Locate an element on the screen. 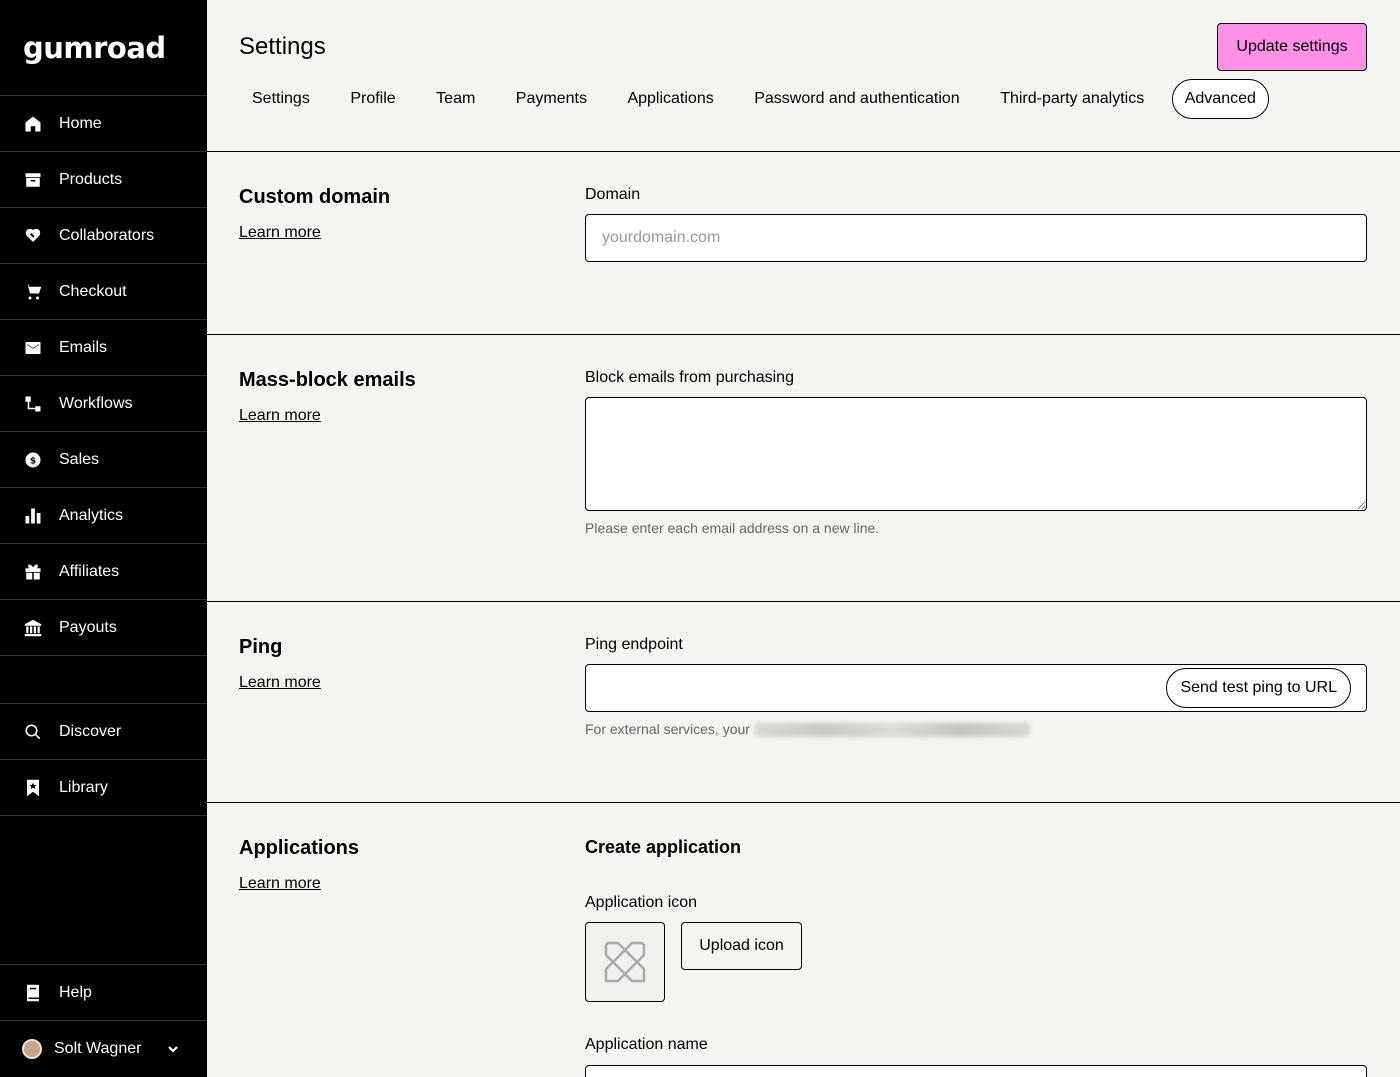 The height and width of the screenshot is (1077, 1400). sidebar-item-library: Library is located at coordinates (103, 788).